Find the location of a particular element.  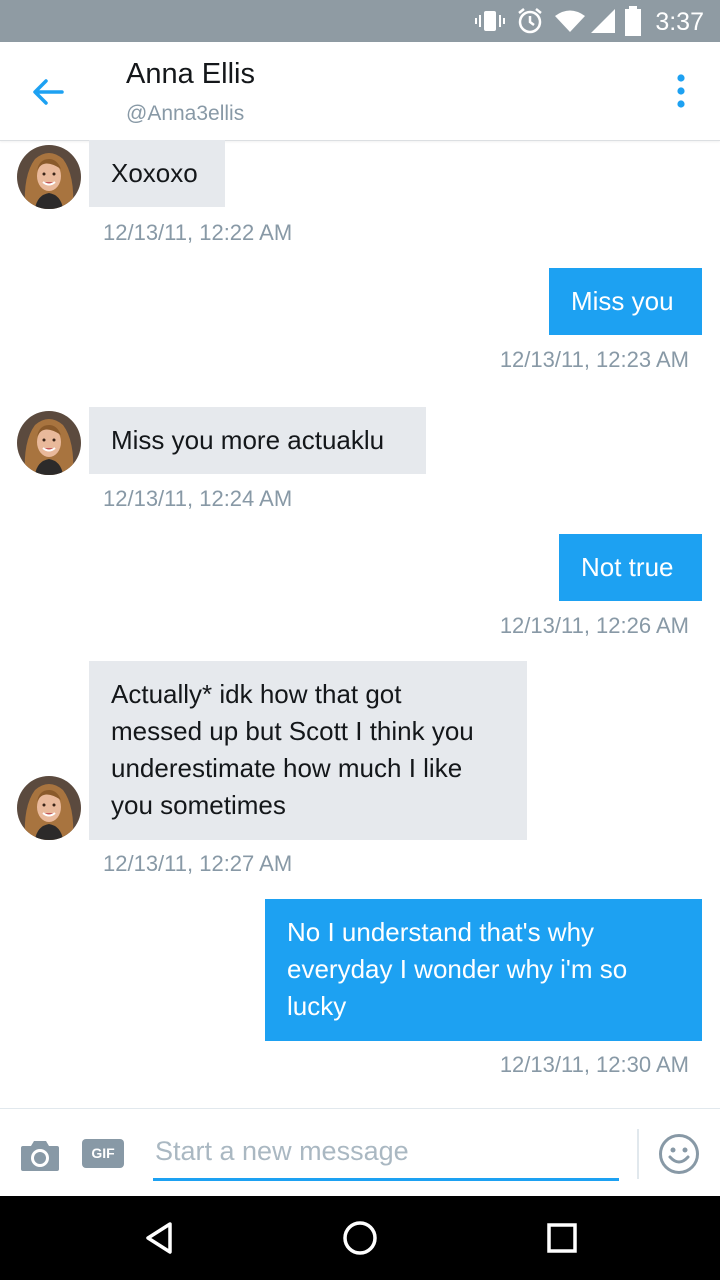

status-time: 3:37 is located at coordinates (679, 22).